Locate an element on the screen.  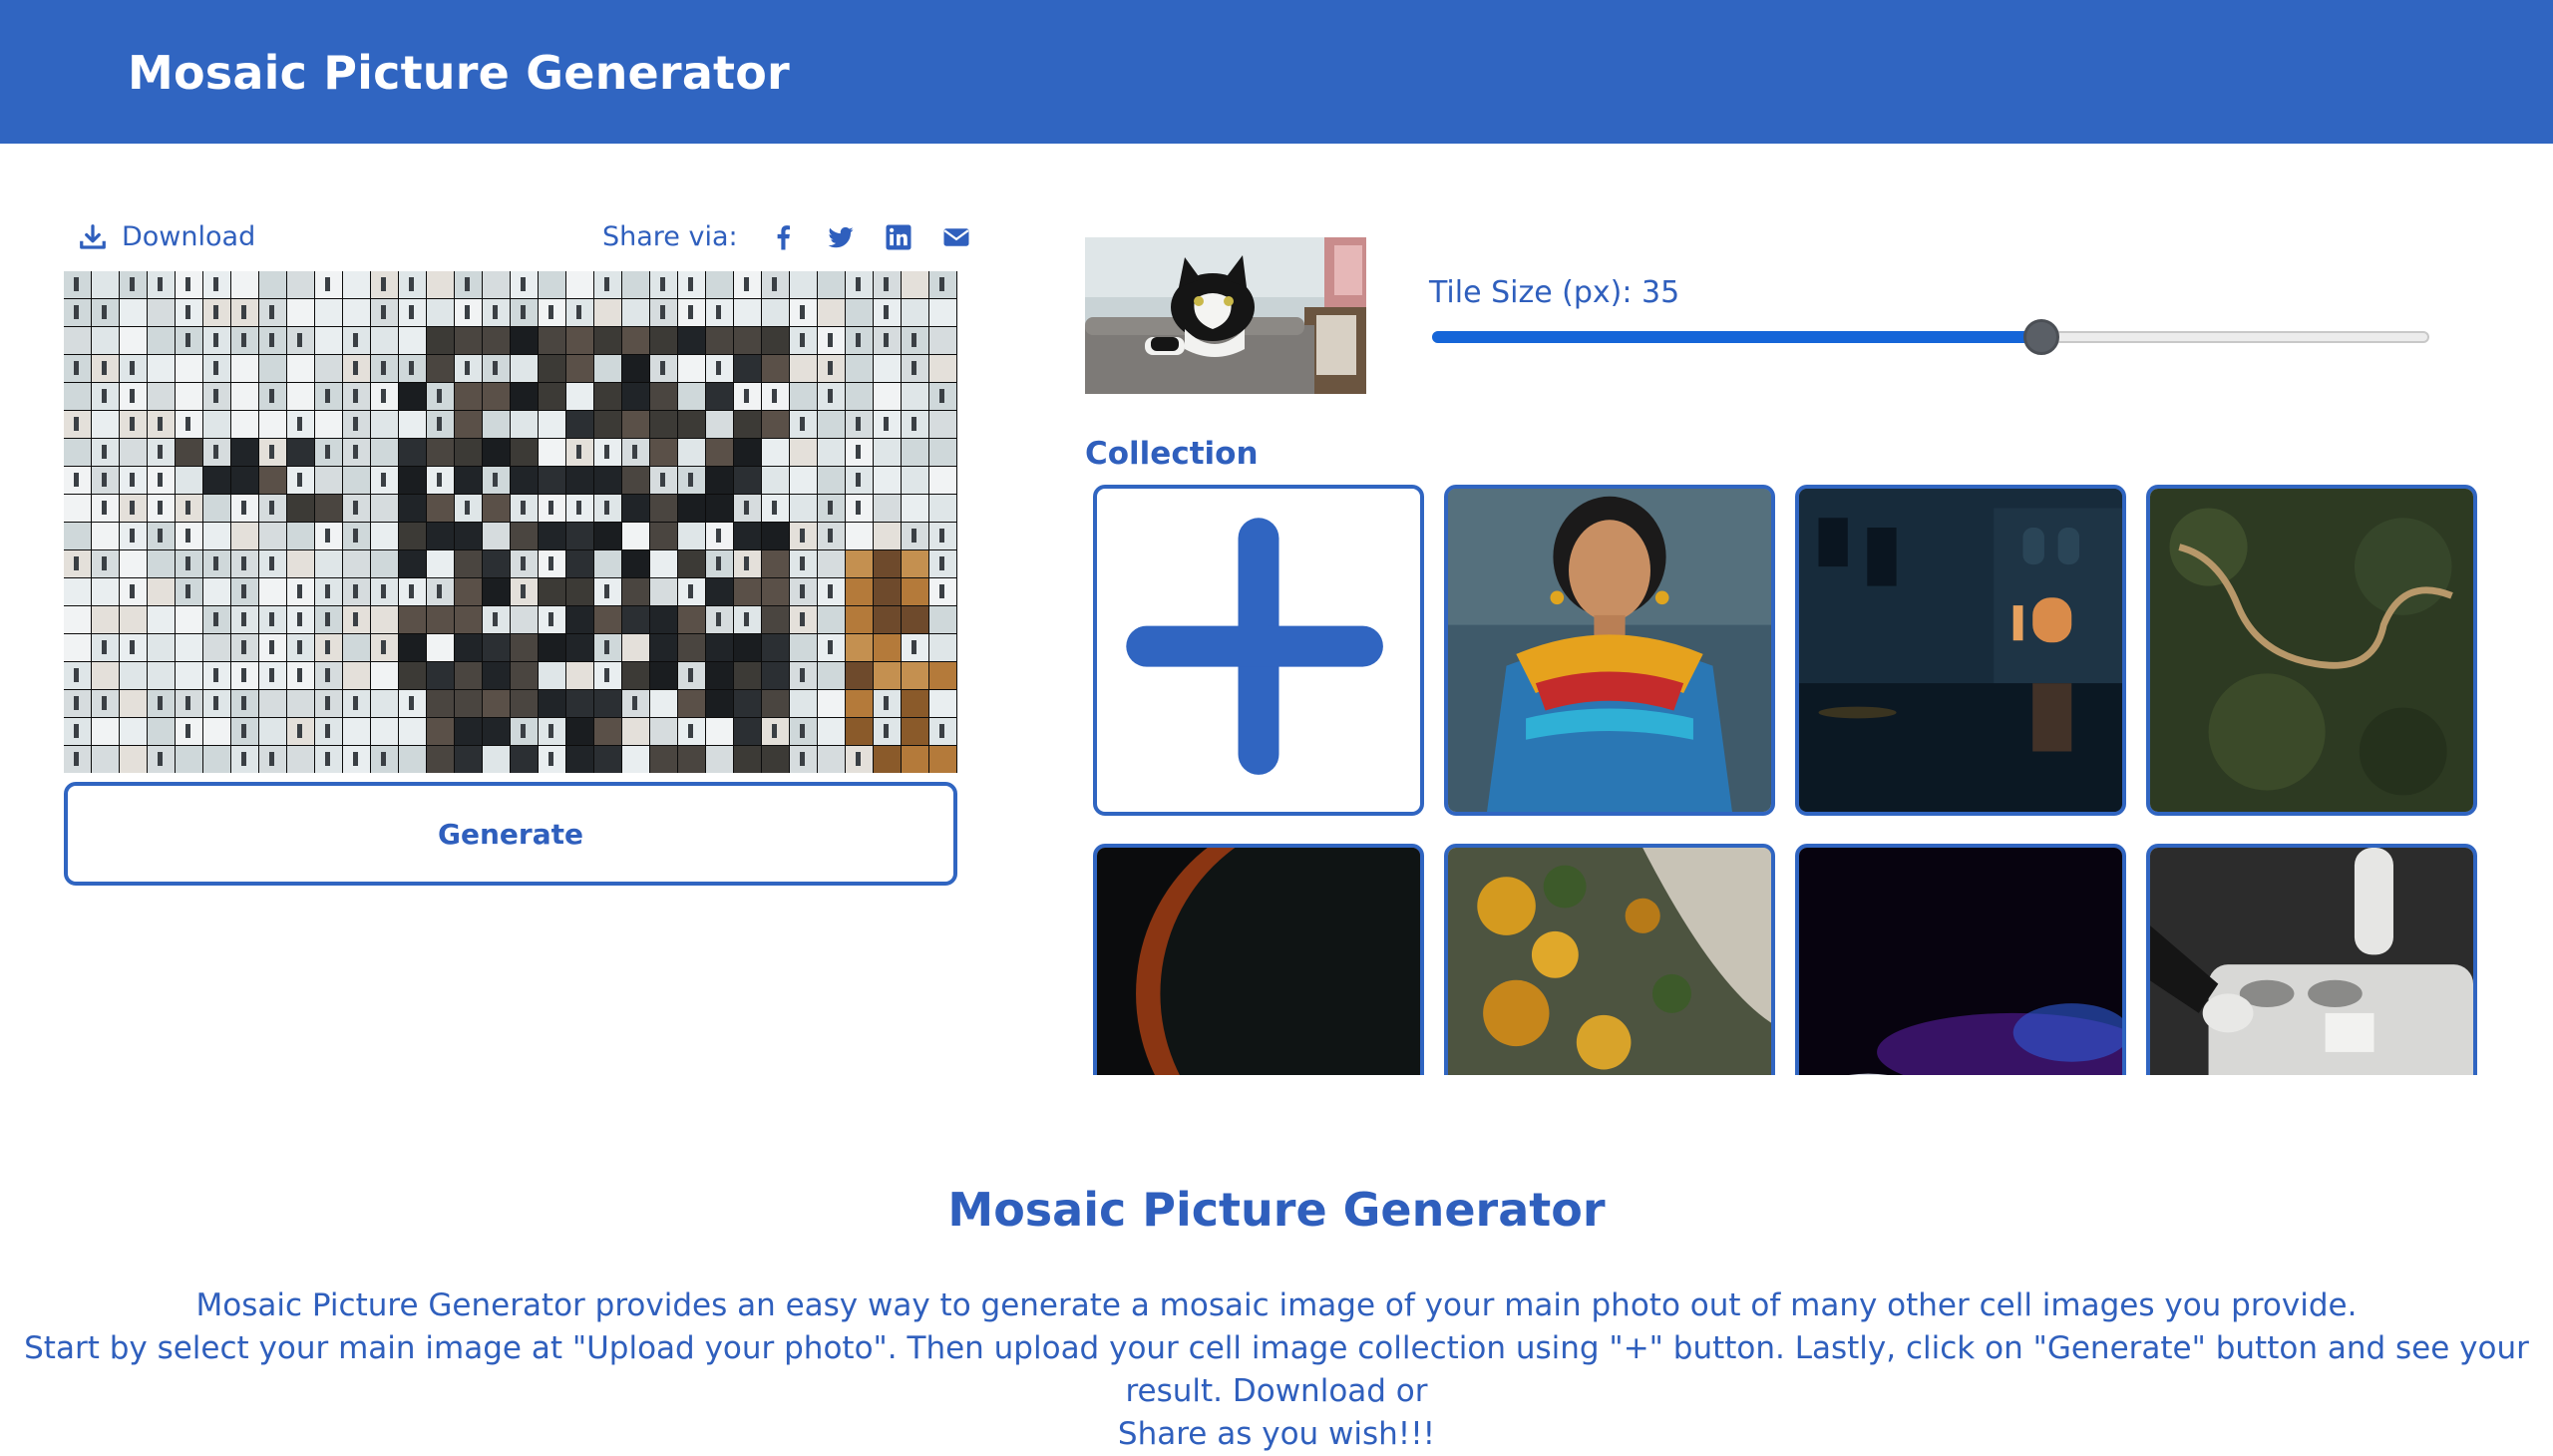
collection-item-hands-machine is located at coordinates (2311, 959).